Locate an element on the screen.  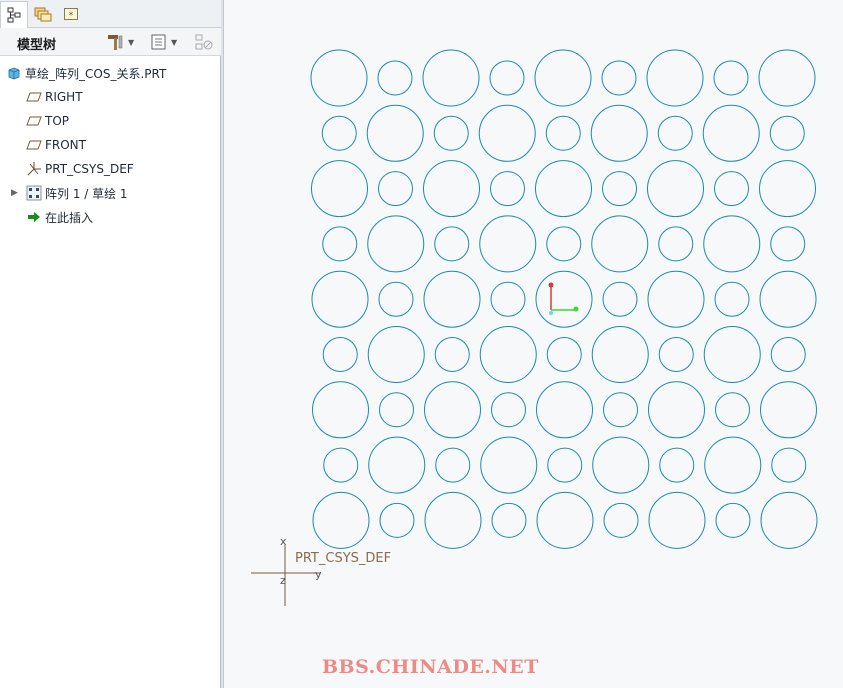
view-triad-icon is located at coordinates (563, 298).